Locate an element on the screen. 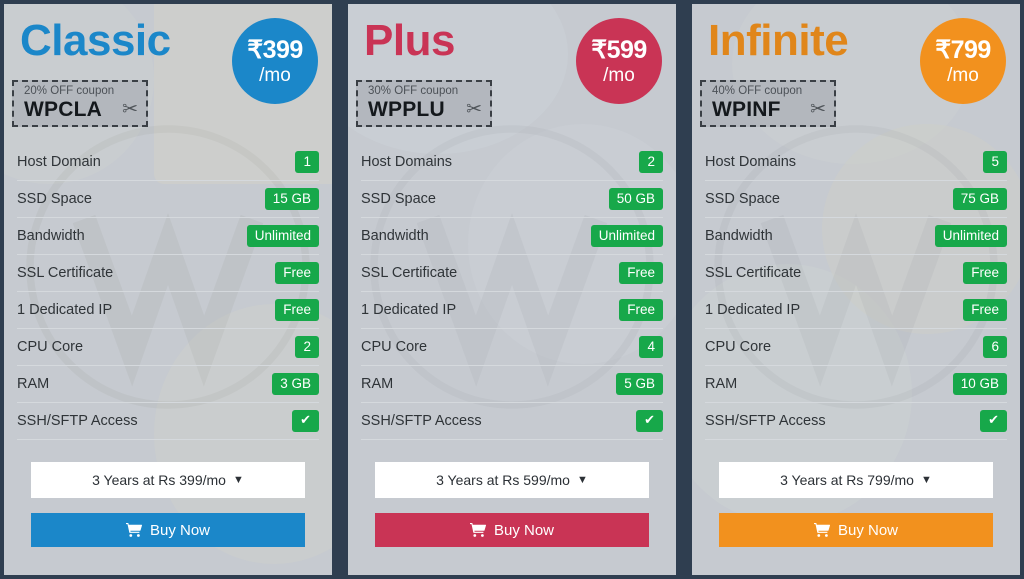 Image resolution: width=1024 pixels, height=579 pixels. feature-row: RAM 10 GB is located at coordinates (856, 384).